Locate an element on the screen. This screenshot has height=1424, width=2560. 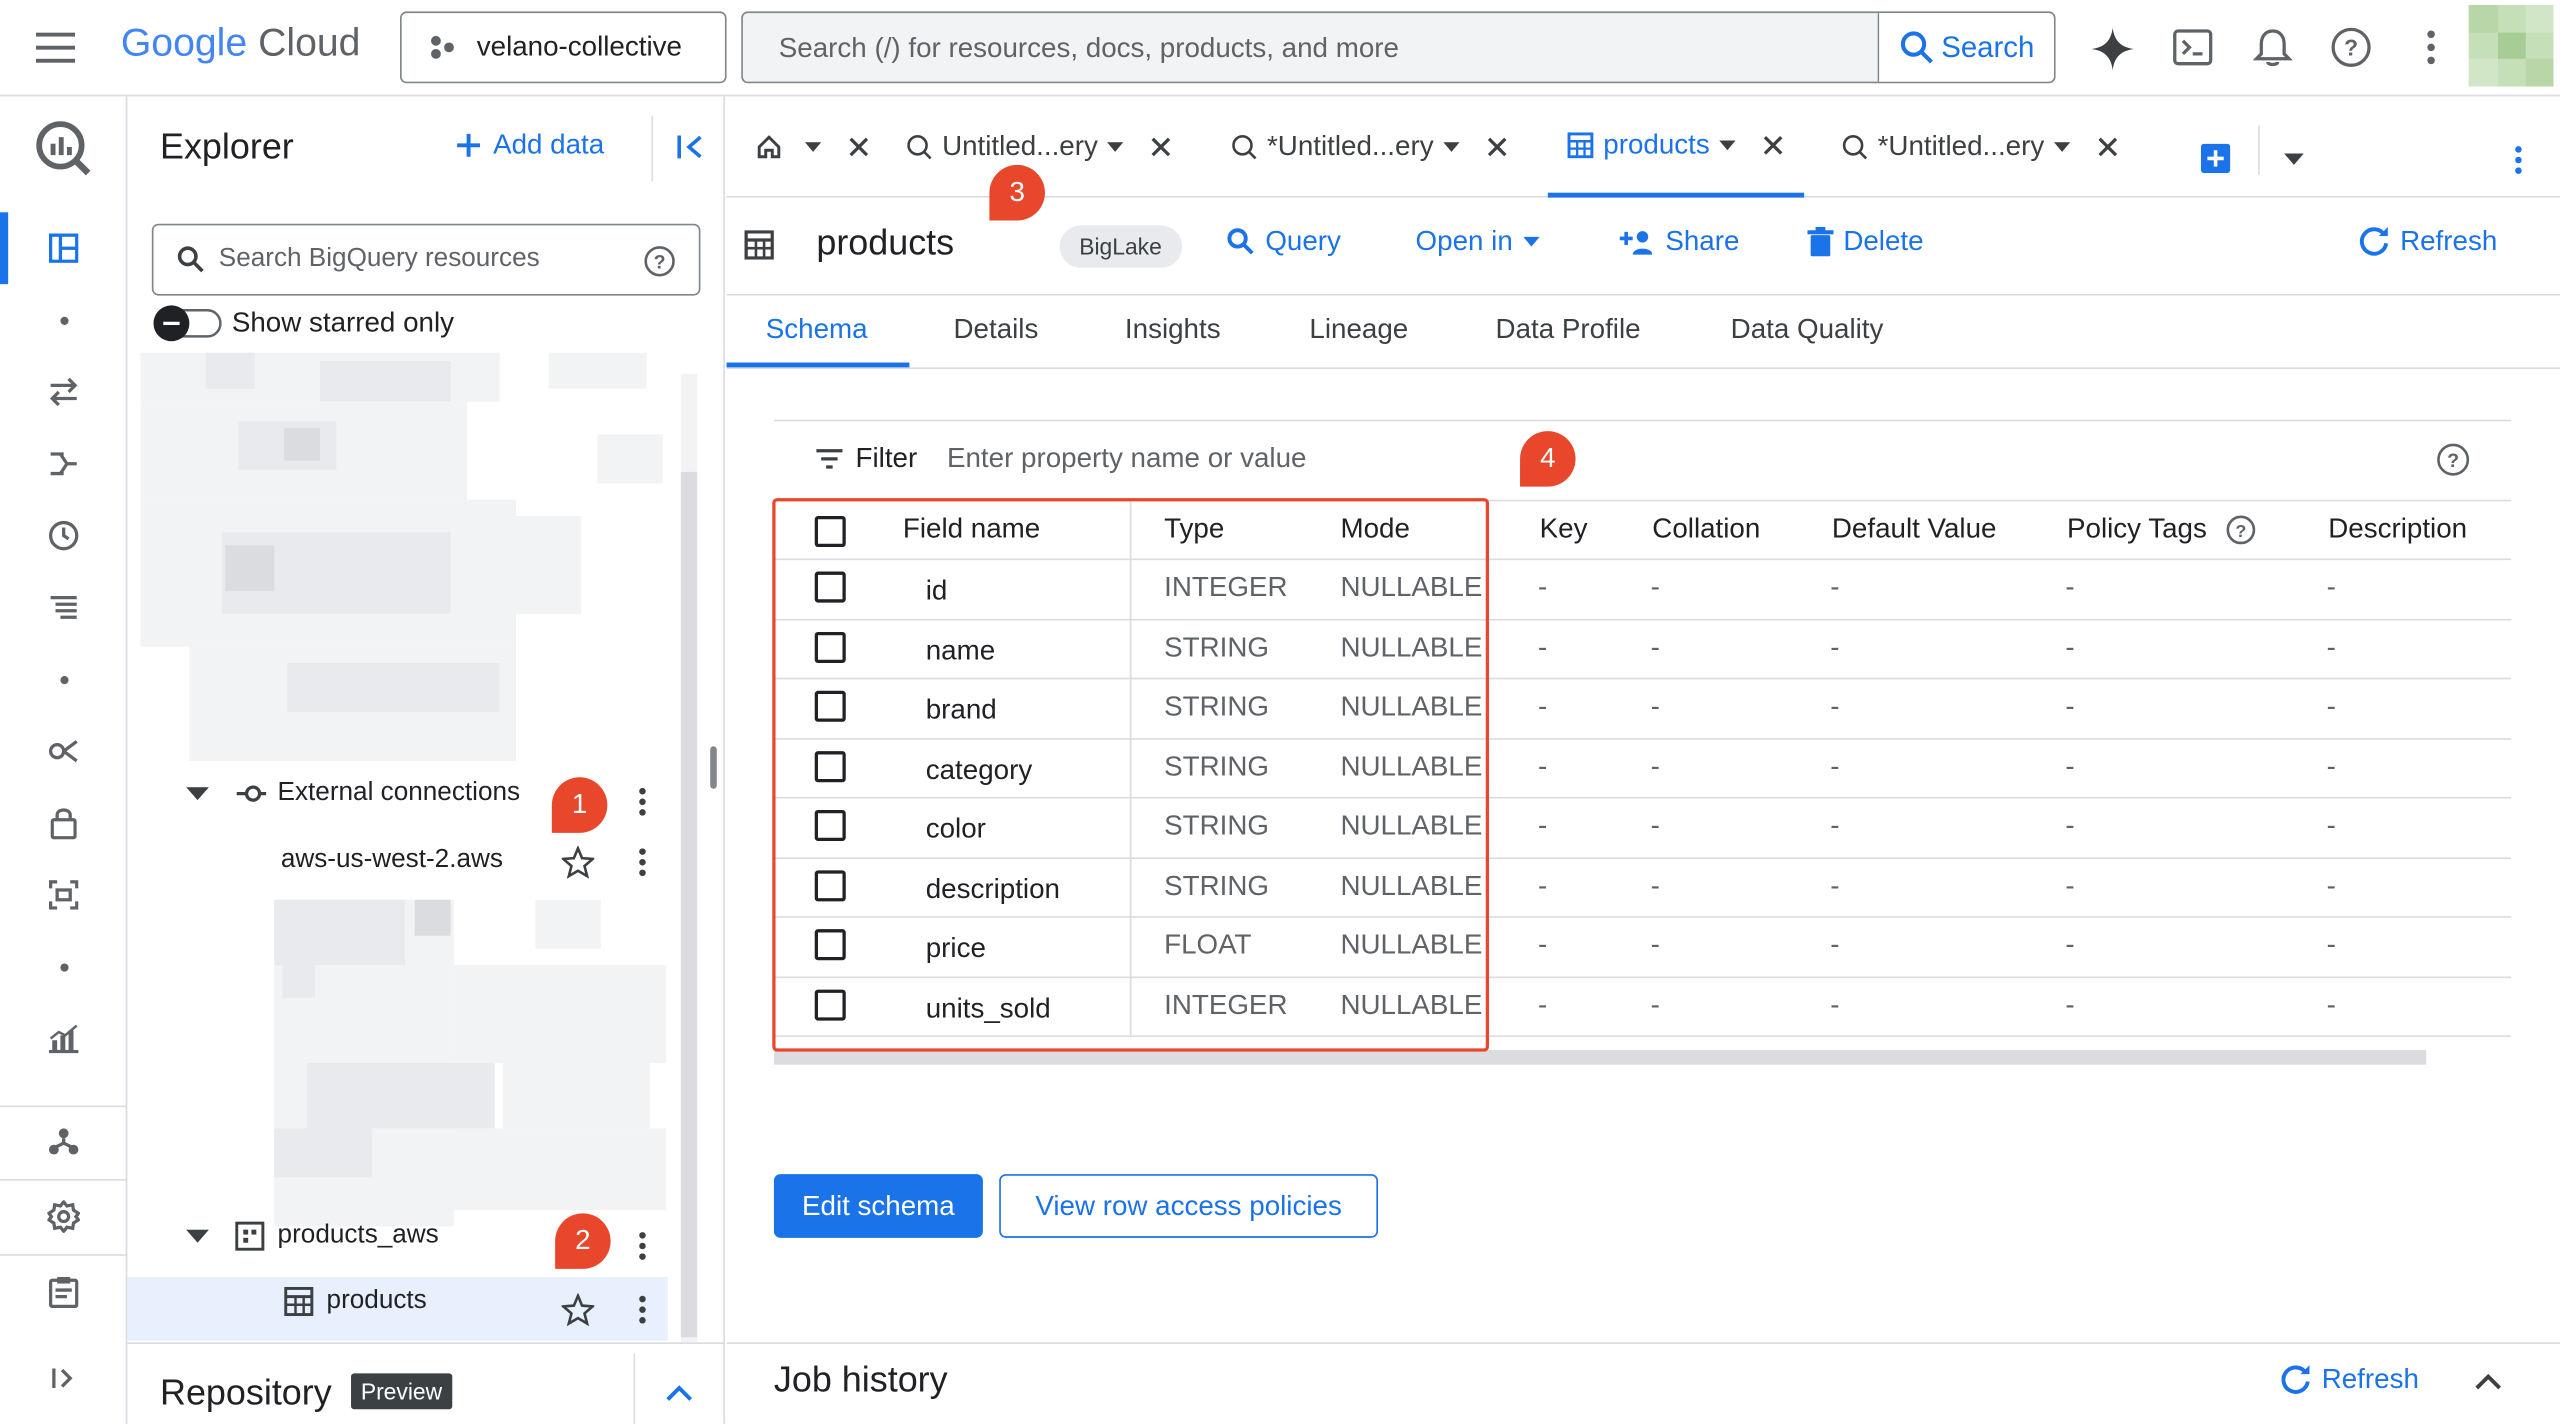
schema-scrollbar is located at coordinates (1600, 1057).